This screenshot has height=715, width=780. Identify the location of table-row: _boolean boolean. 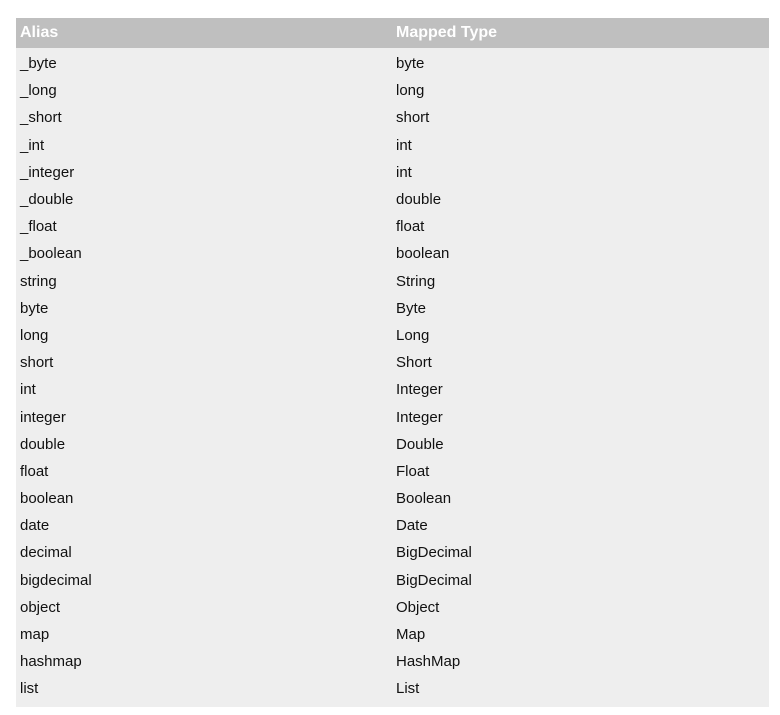
(392, 253).